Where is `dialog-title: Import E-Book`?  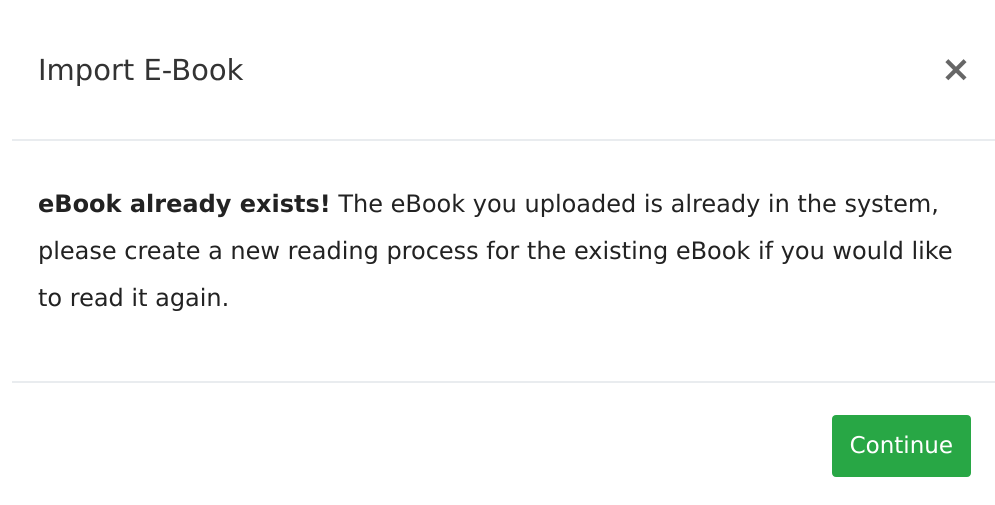
dialog-title: Import E-Book is located at coordinates (141, 69).